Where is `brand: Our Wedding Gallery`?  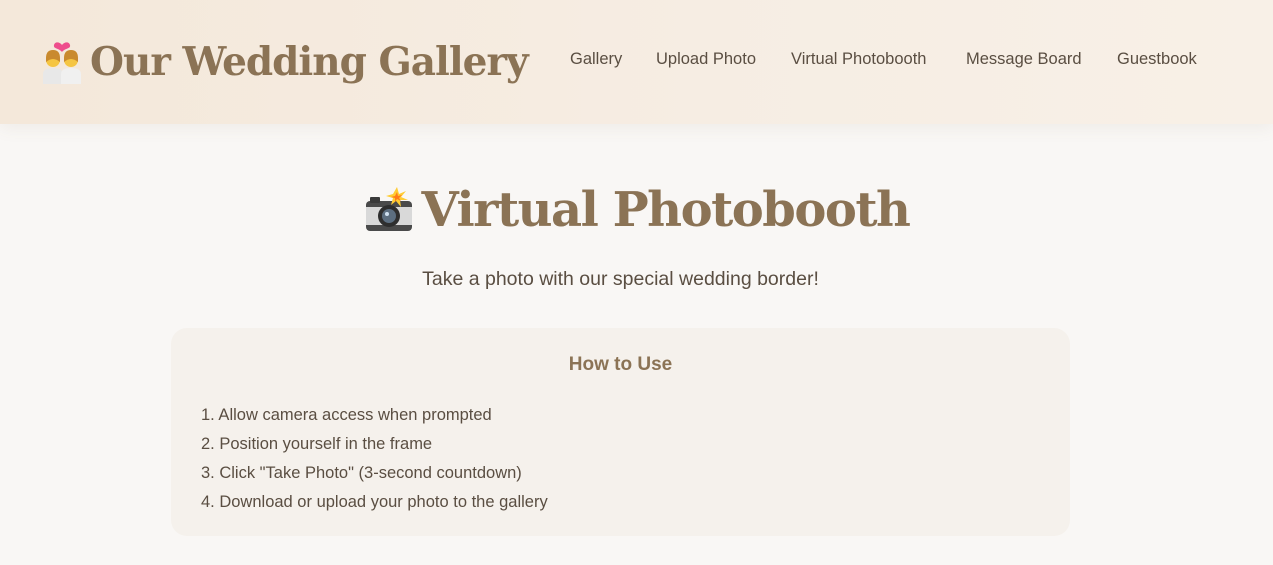
brand: Our Wedding Gallery is located at coordinates (284, 62).